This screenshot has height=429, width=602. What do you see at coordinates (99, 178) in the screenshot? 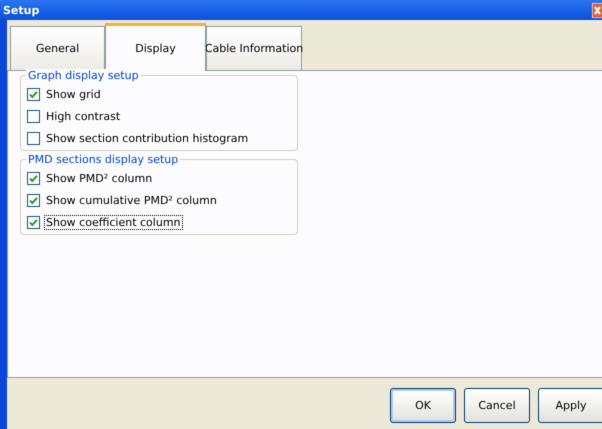
I see `checkbox-label: Show PMD² column` at bounding box center [99, 178].